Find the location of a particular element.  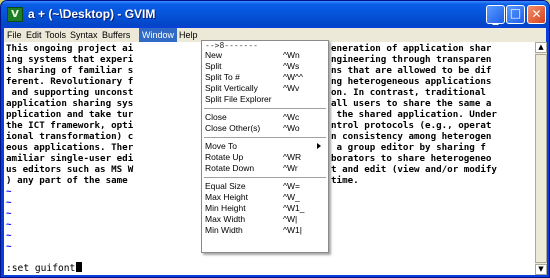

text-line-right: t and edit (view and/or modify is located at coordinates (414, 169).